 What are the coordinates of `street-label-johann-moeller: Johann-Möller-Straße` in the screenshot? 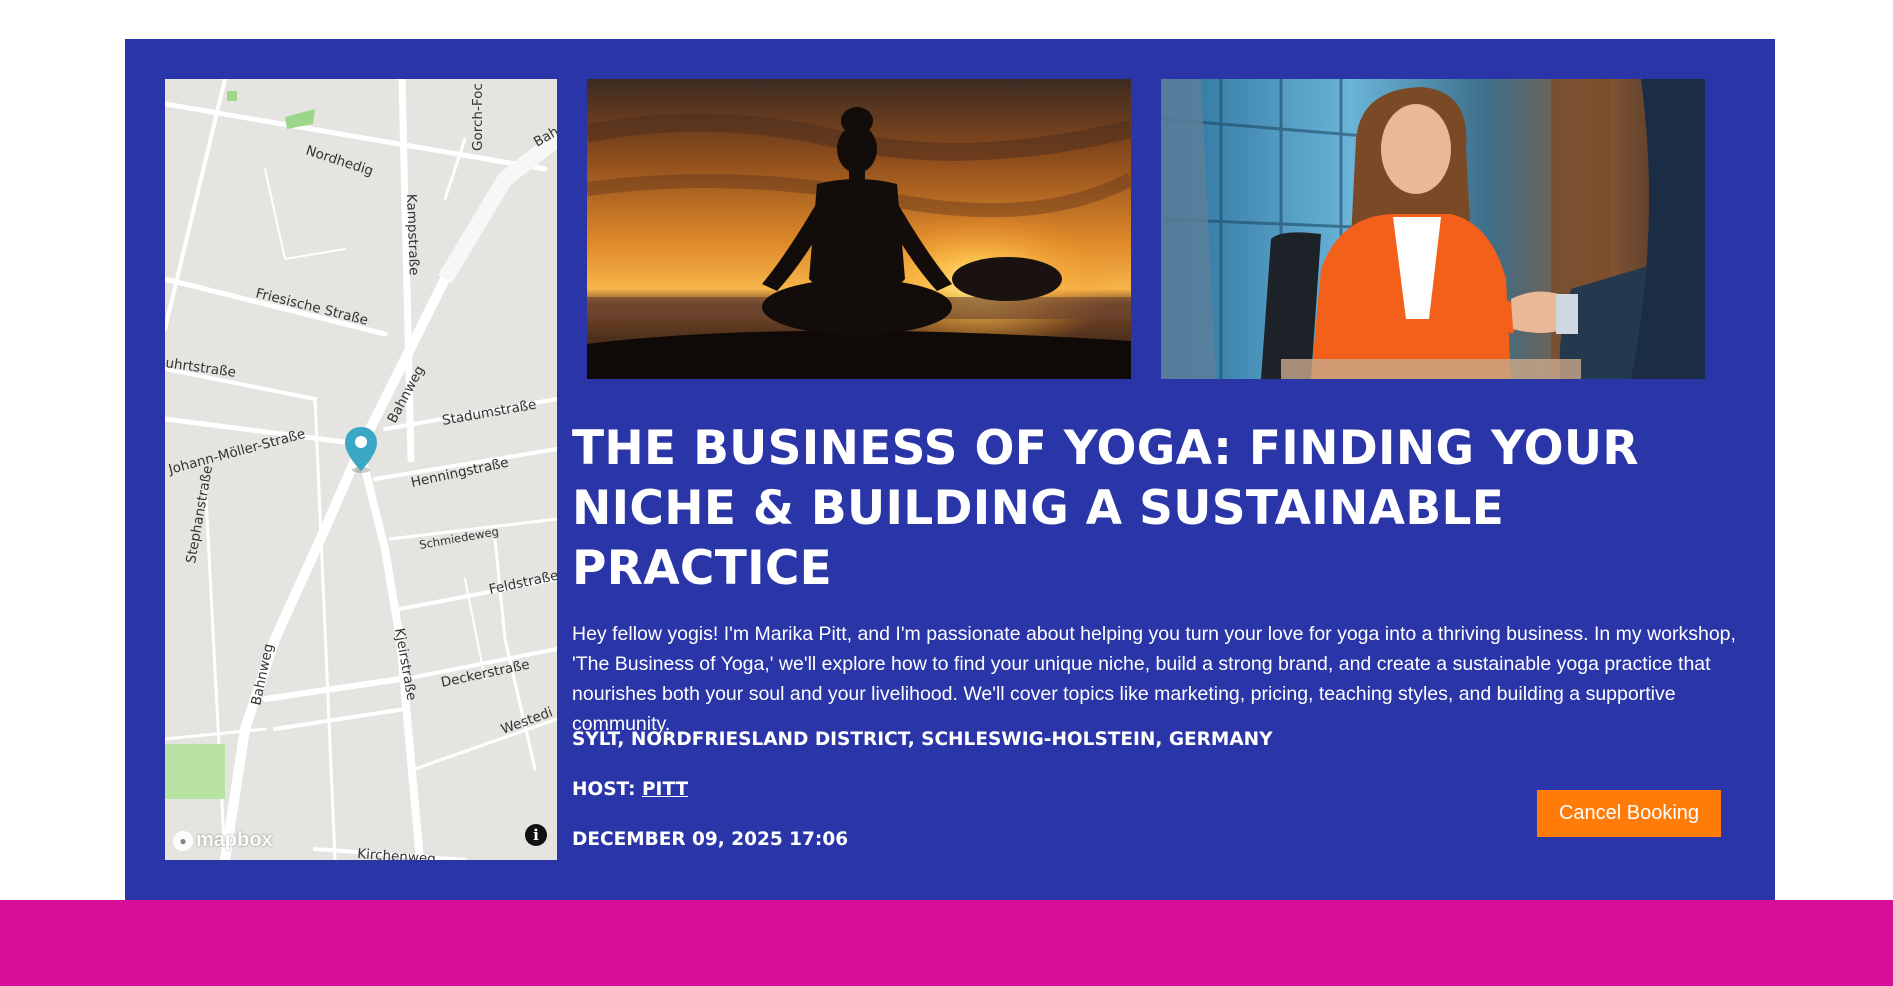 It's located at (236, 452).